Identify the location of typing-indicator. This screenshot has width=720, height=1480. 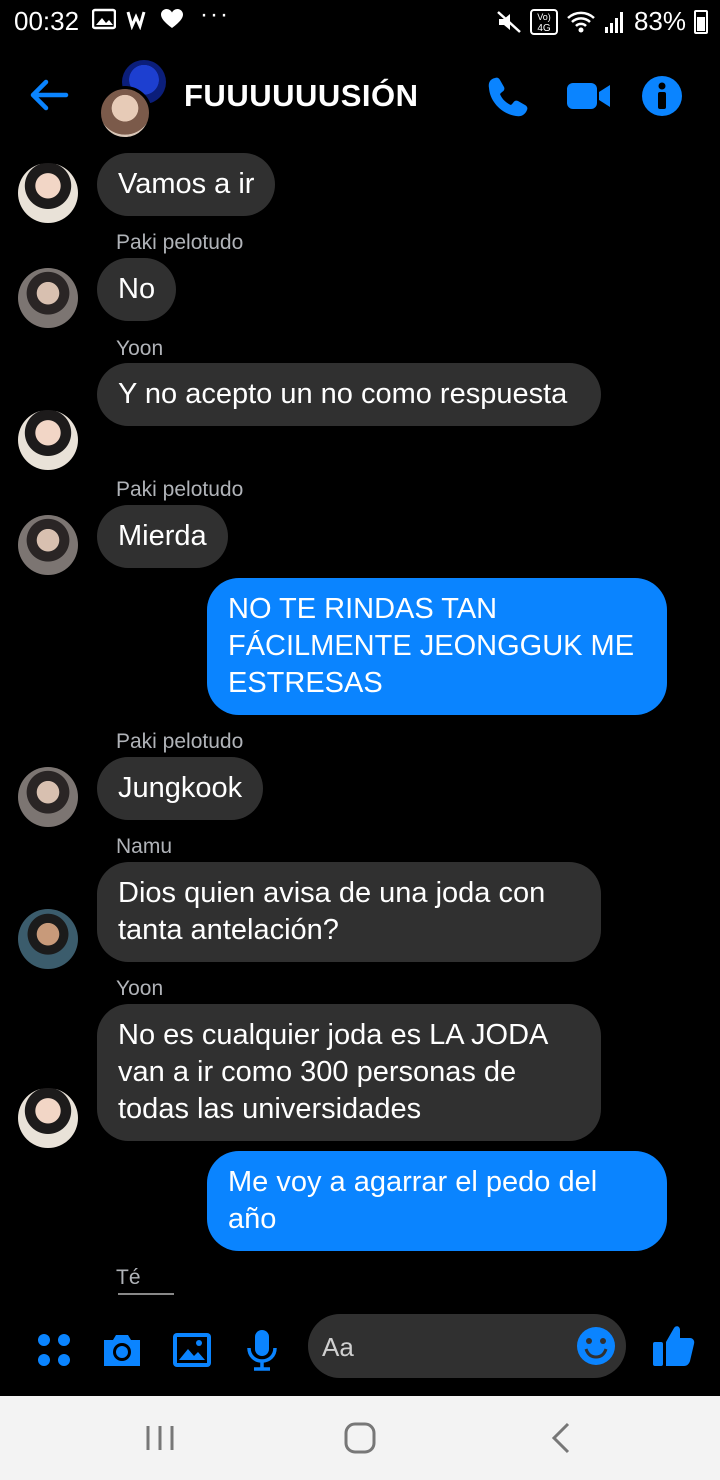
(146, 1294).